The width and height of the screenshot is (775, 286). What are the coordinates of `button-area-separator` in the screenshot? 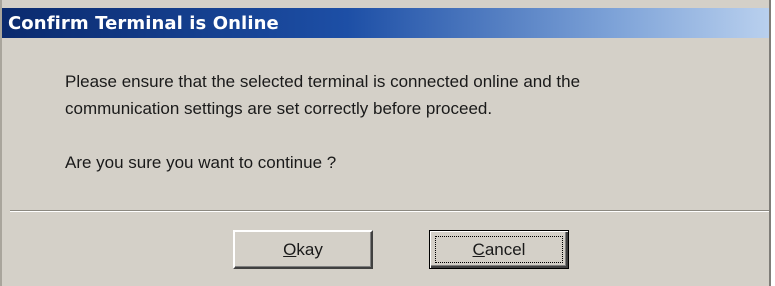 It's located at (389, 211).